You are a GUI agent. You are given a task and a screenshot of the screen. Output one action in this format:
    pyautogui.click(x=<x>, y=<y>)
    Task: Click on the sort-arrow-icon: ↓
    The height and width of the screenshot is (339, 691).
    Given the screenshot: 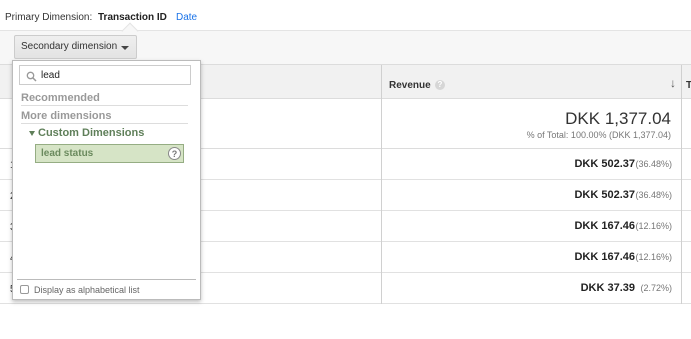 What is the action you would take?
    pyautogui.click(x=673, y=83)
    